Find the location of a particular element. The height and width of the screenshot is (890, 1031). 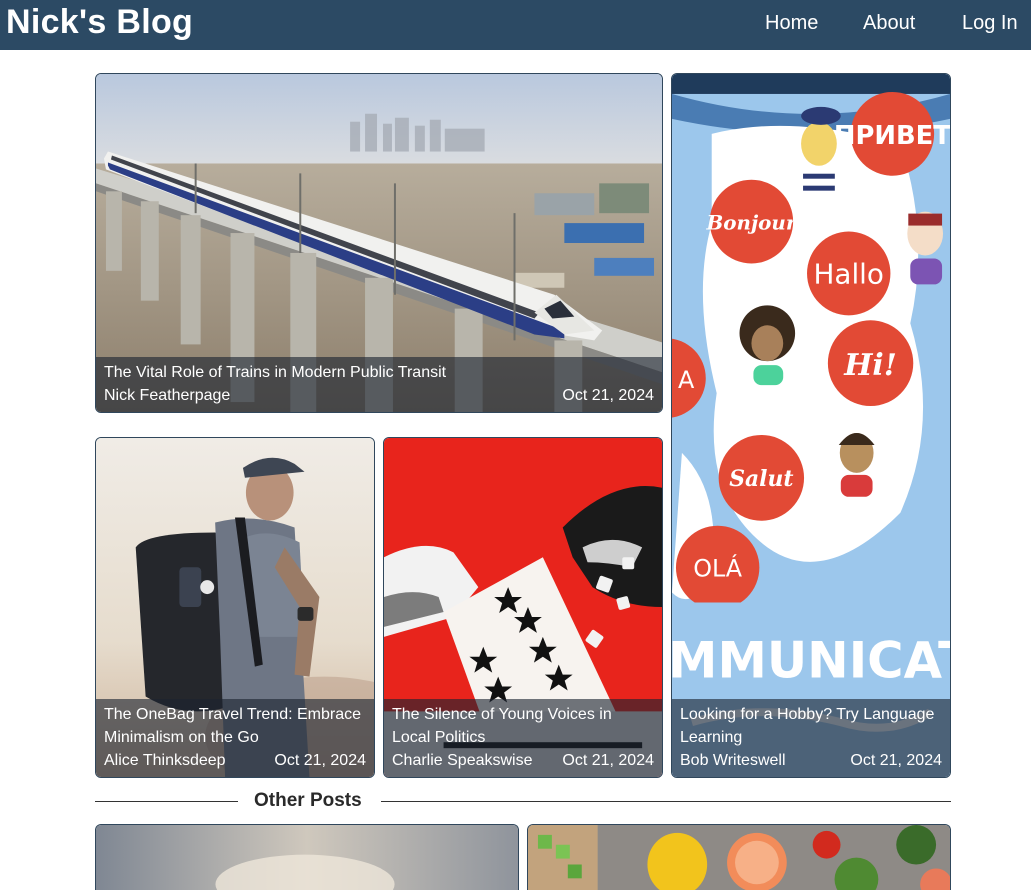

greeting-salut: Salut is located at coordinates (761, 479).